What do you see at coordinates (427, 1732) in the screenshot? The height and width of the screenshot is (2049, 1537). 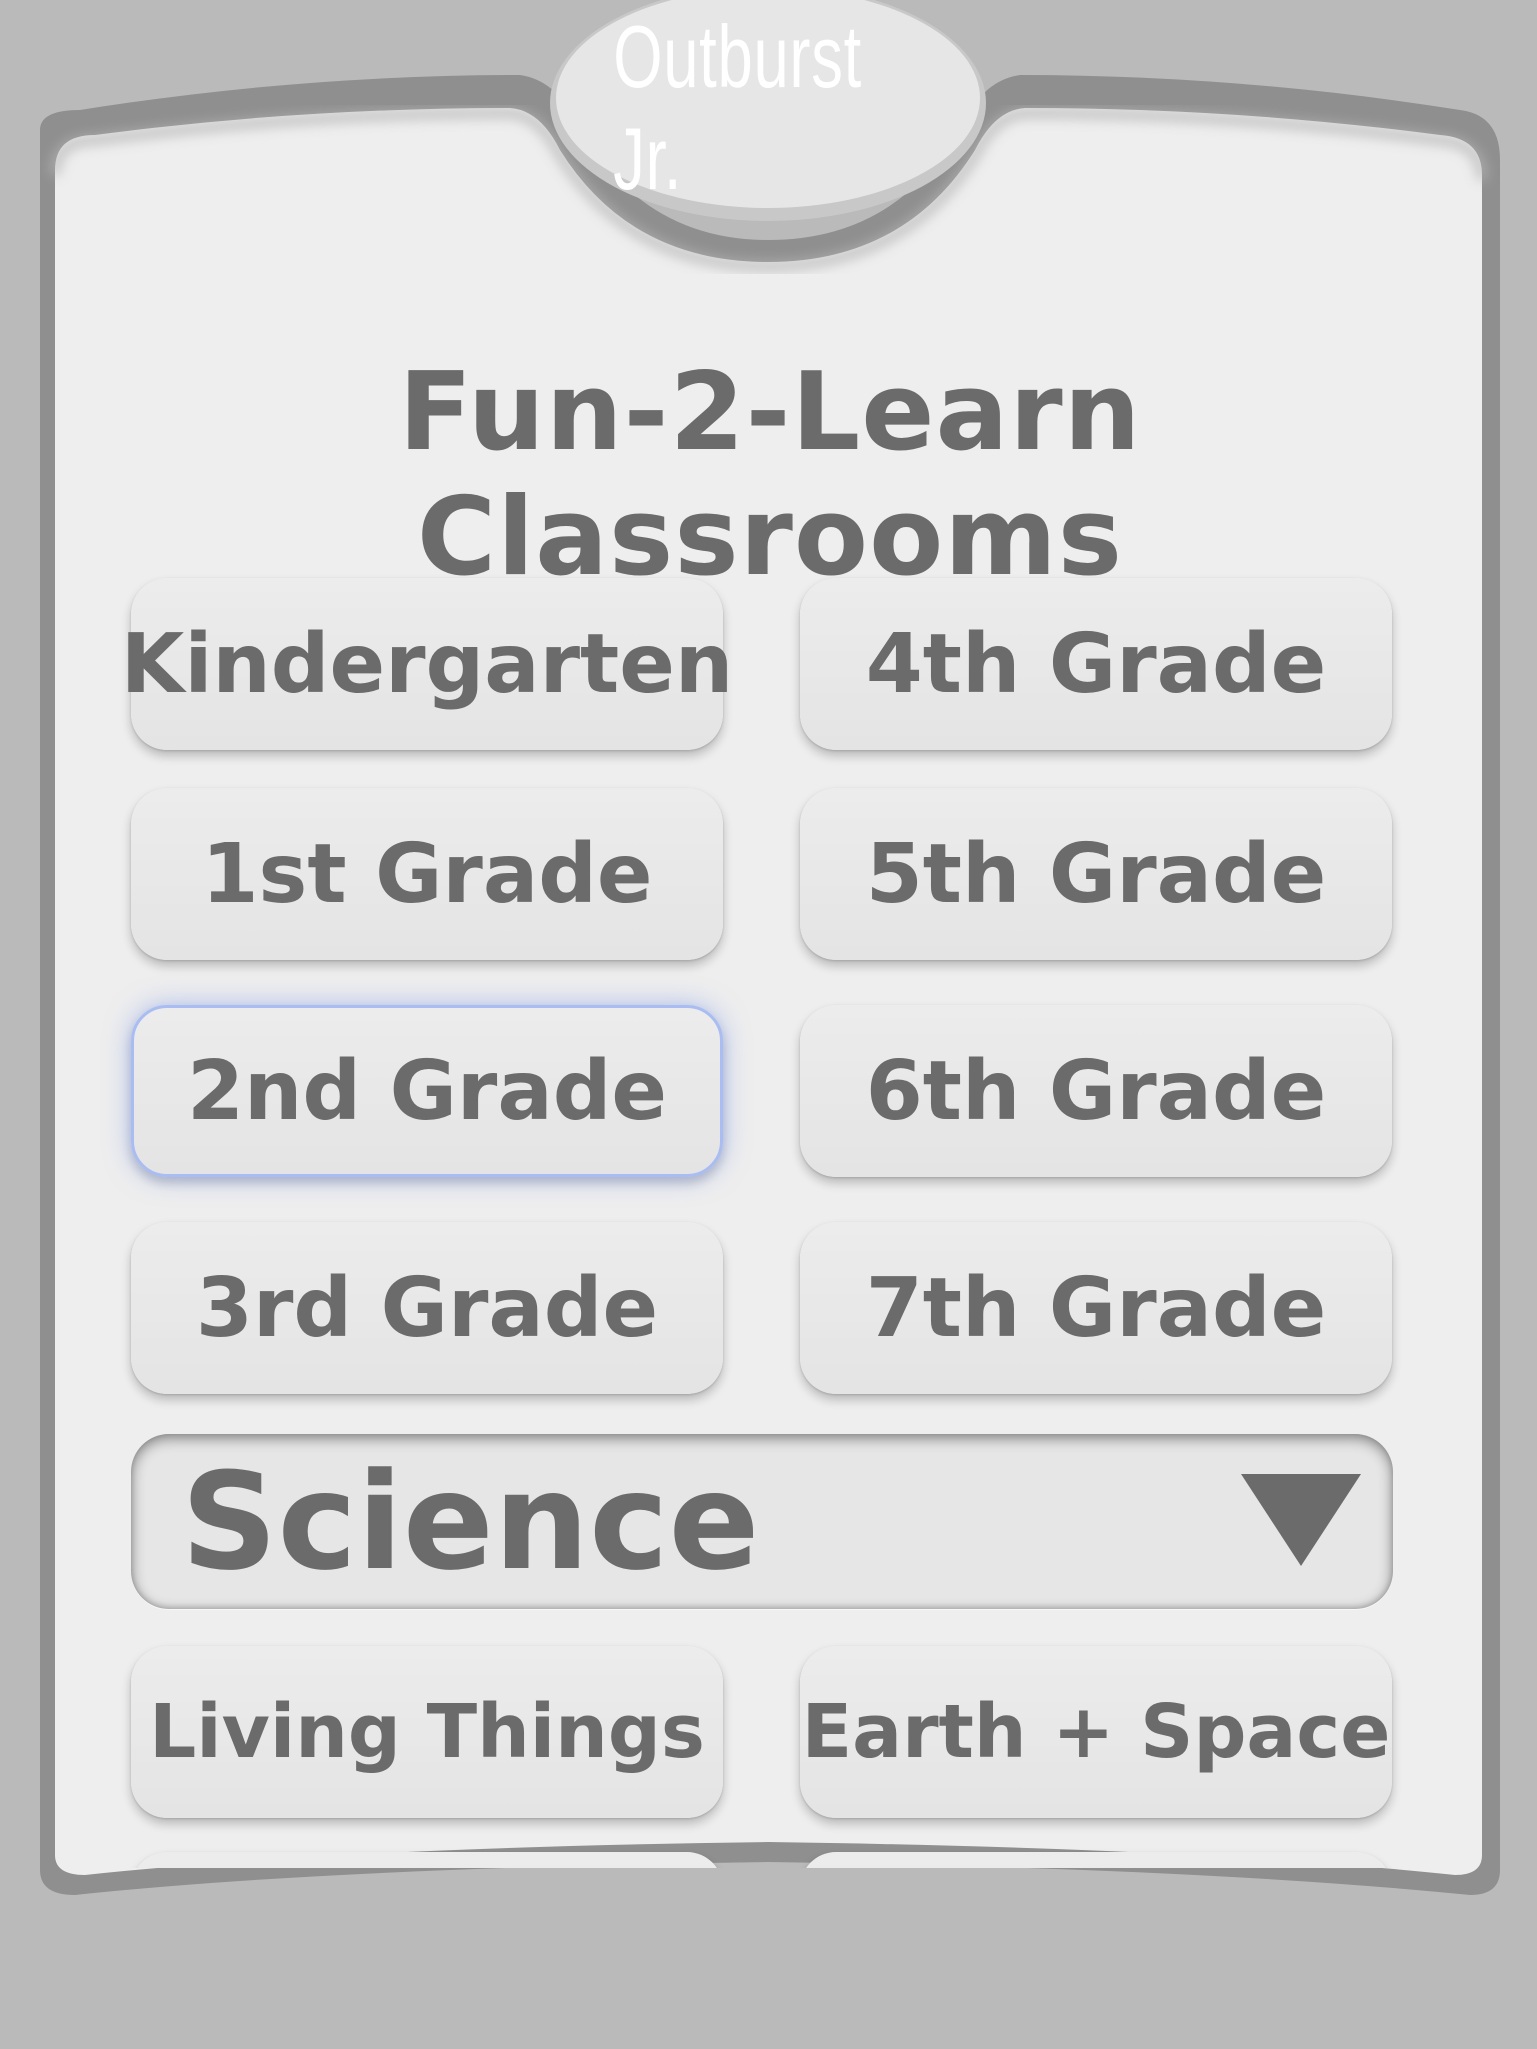 I see `topic-button-living-things: Living Things` at bounding box center [427, 1732].